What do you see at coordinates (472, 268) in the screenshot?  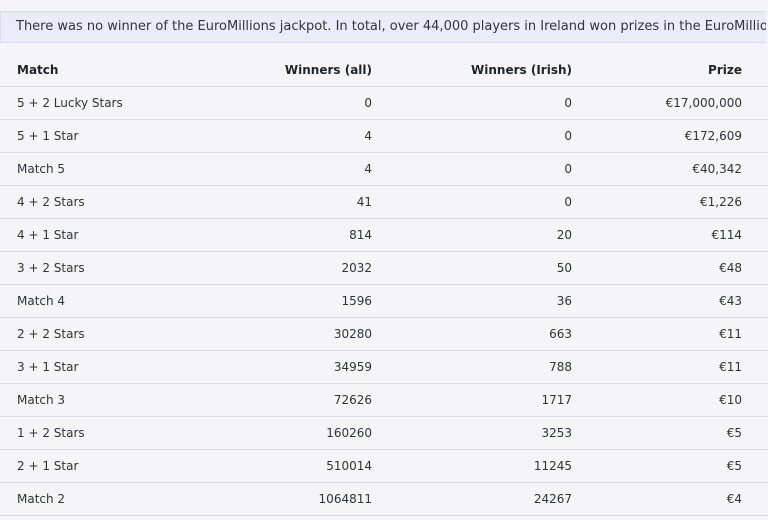 I see `winners-irish-cell: 50` at bounding box center [472, 268].